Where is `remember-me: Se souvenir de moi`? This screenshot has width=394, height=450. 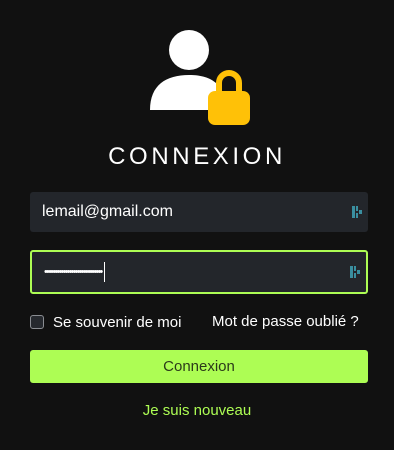
remember-me: Se souvenir de moi is located at coordinates (105, 322).